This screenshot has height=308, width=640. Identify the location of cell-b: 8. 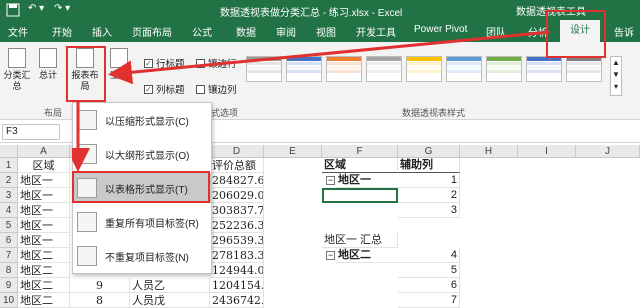
(100, 300).